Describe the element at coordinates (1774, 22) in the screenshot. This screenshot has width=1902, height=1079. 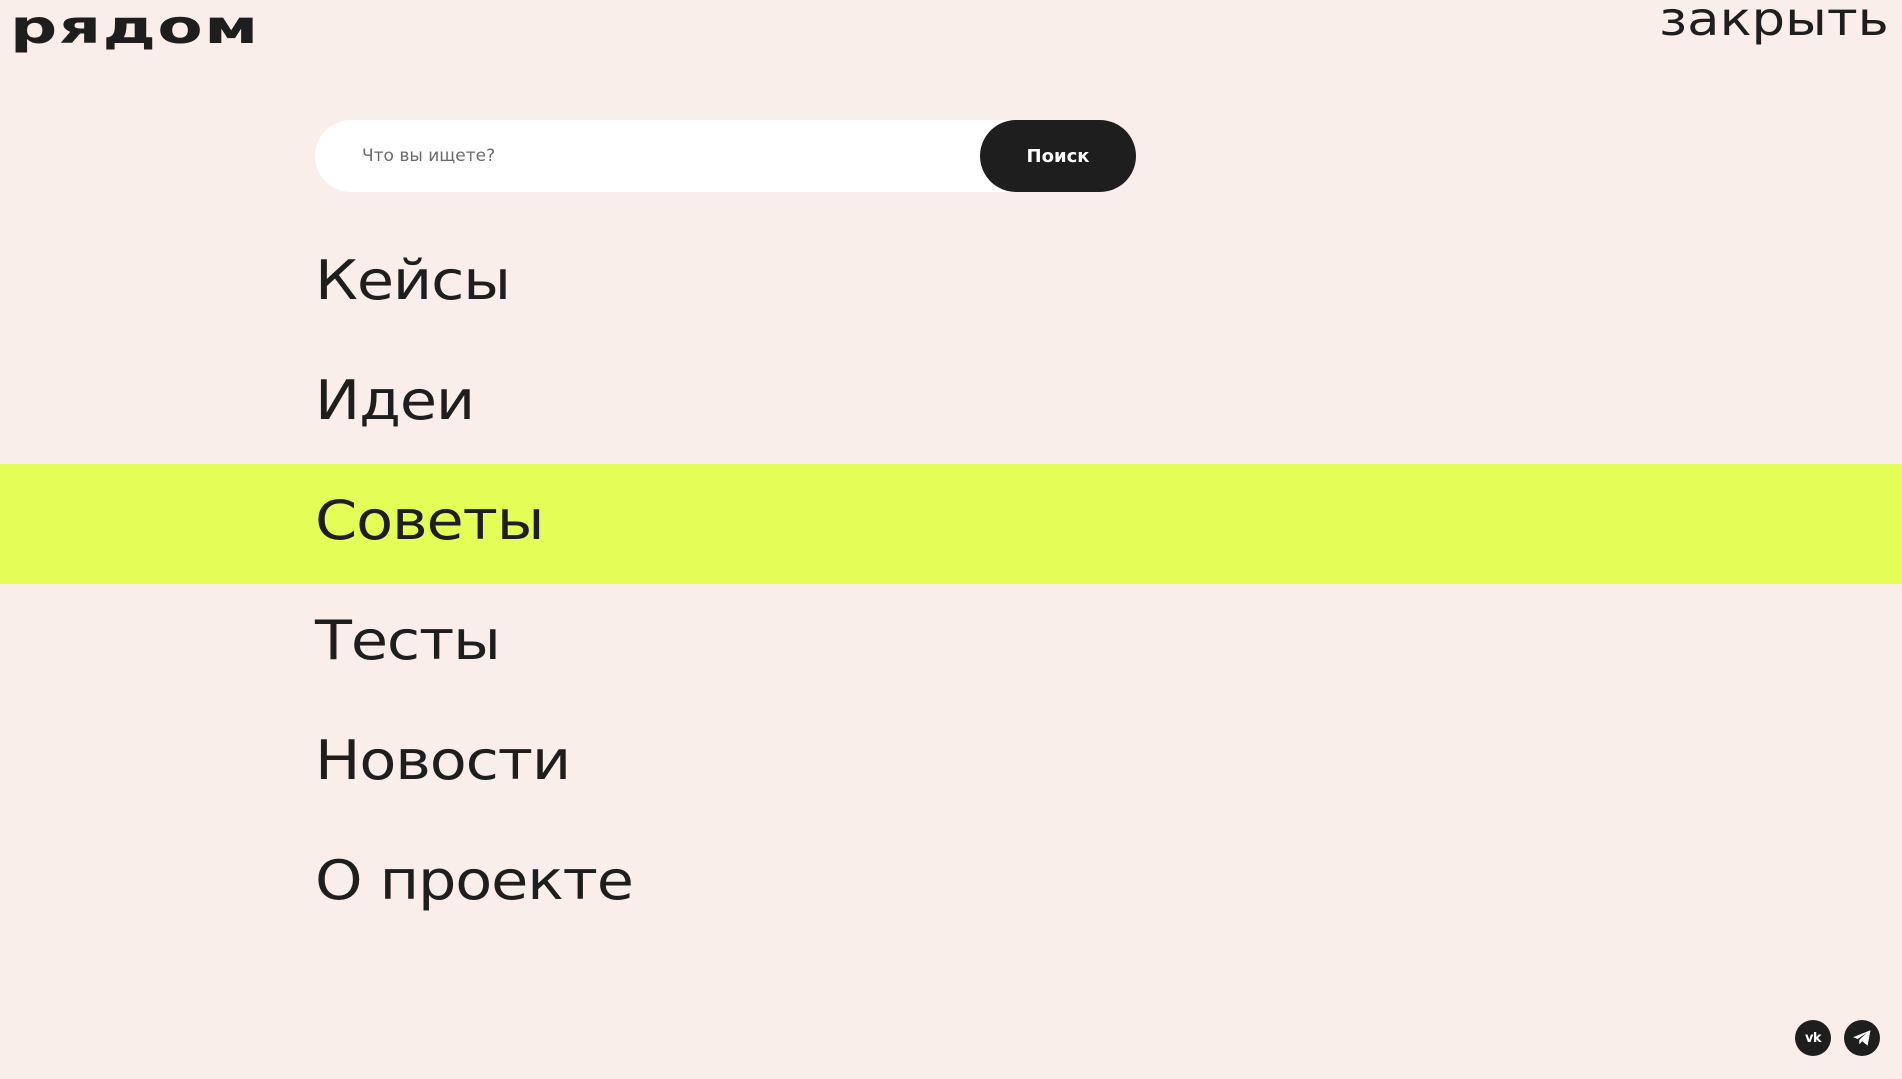
I see `close-menu-button: закрыть` at that location.